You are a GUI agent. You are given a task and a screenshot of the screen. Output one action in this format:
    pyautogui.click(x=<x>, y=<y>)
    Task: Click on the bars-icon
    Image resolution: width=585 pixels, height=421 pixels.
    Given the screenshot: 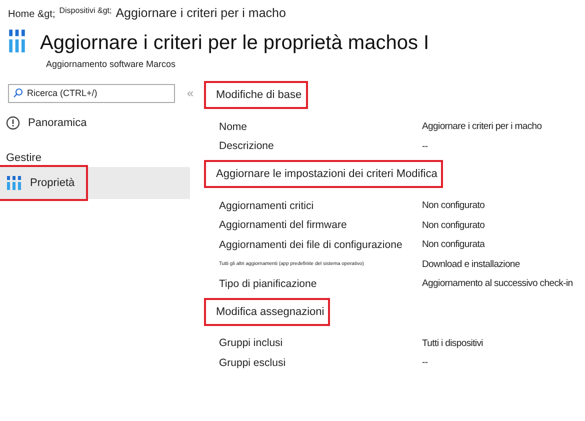 What is the action you would take?
    pyautogui.click(x=14, y=183)
    